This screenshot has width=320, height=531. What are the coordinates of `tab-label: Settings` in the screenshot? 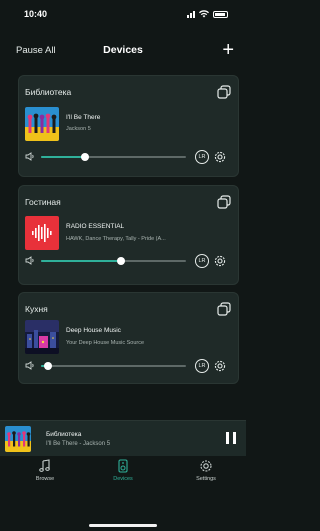 It's located at (206, 479).